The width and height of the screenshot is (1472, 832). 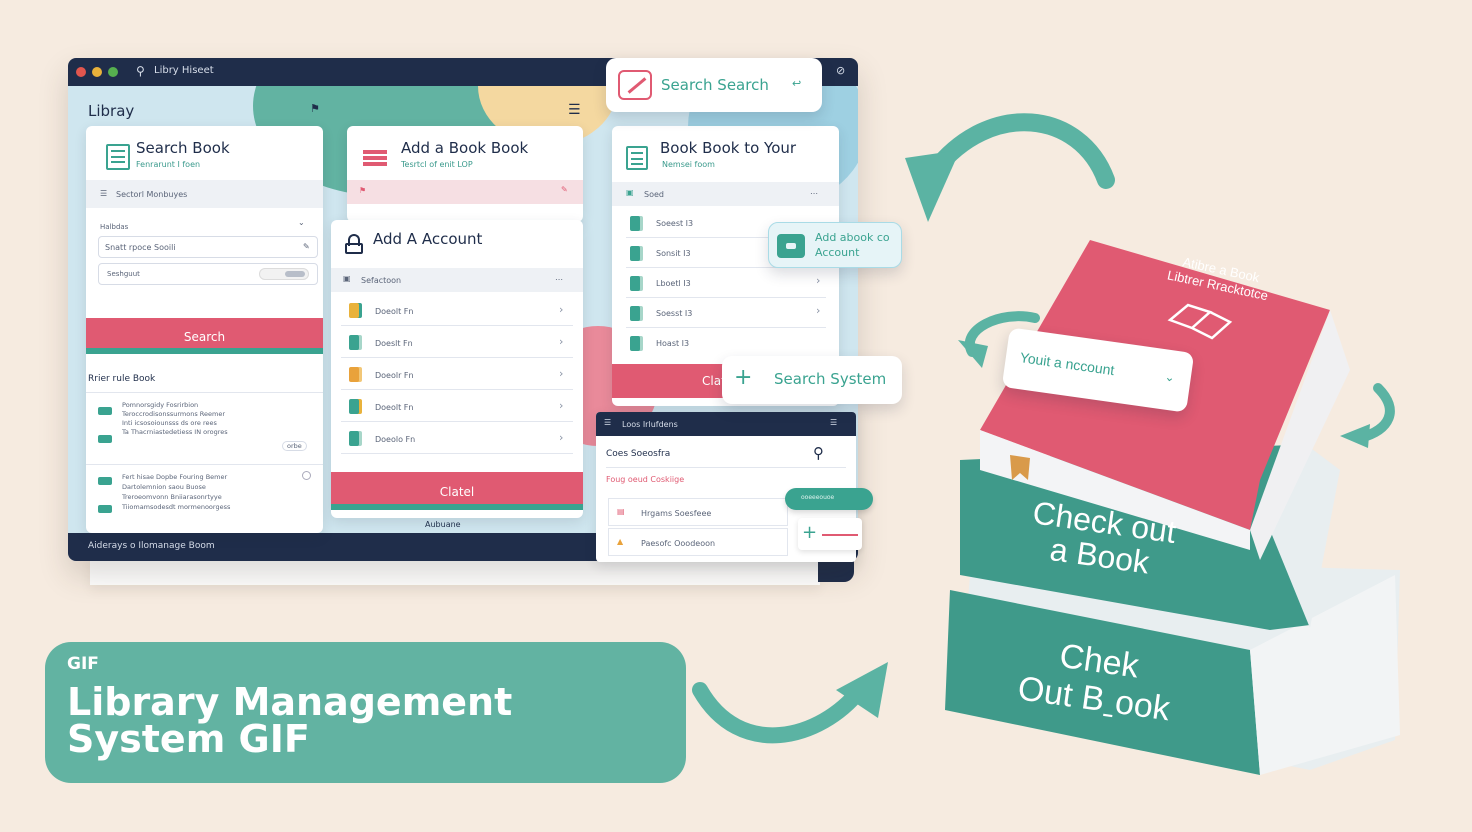 What do you see at coordinates (932, 186) in the screenshot?
I see `arrow-head` at bounding box center [932, 186].